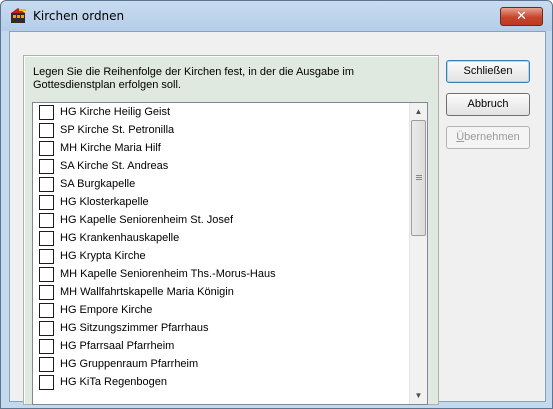  I want to click on apply-button-mnemonic: Ü, so click(460, 137).